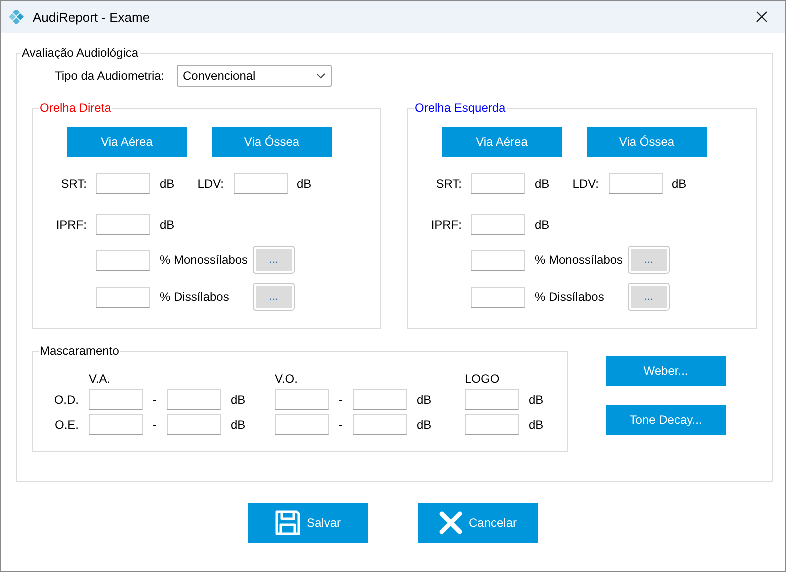 Image resolution: width=786 pixels, height=572 pixels. What do you see at coordinates (321, 76) in the screenshot?
I see `chevron-down-icon` at bounding box center [321, 76].